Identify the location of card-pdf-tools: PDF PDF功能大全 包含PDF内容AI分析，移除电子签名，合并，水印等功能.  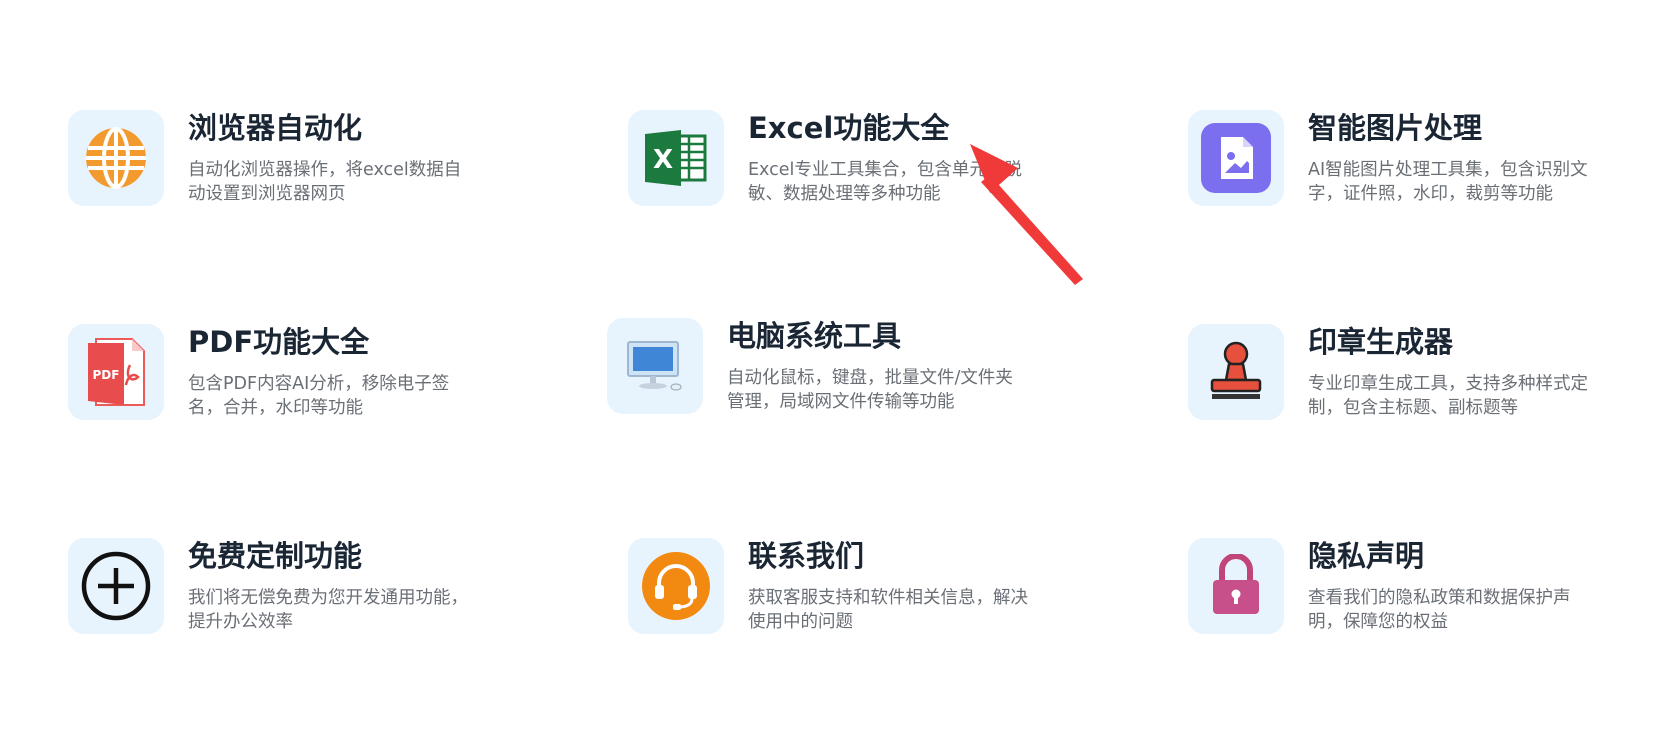
(278, 372).